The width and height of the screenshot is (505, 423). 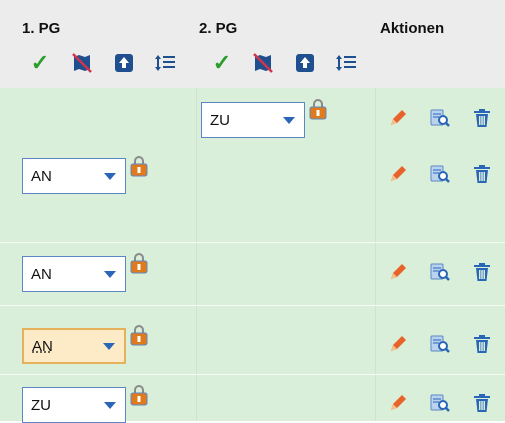 What do you see at coordinates (74, 405) in the screenshot?
I see `pg1-state-select: ZU` at bounding box center [74, 405].